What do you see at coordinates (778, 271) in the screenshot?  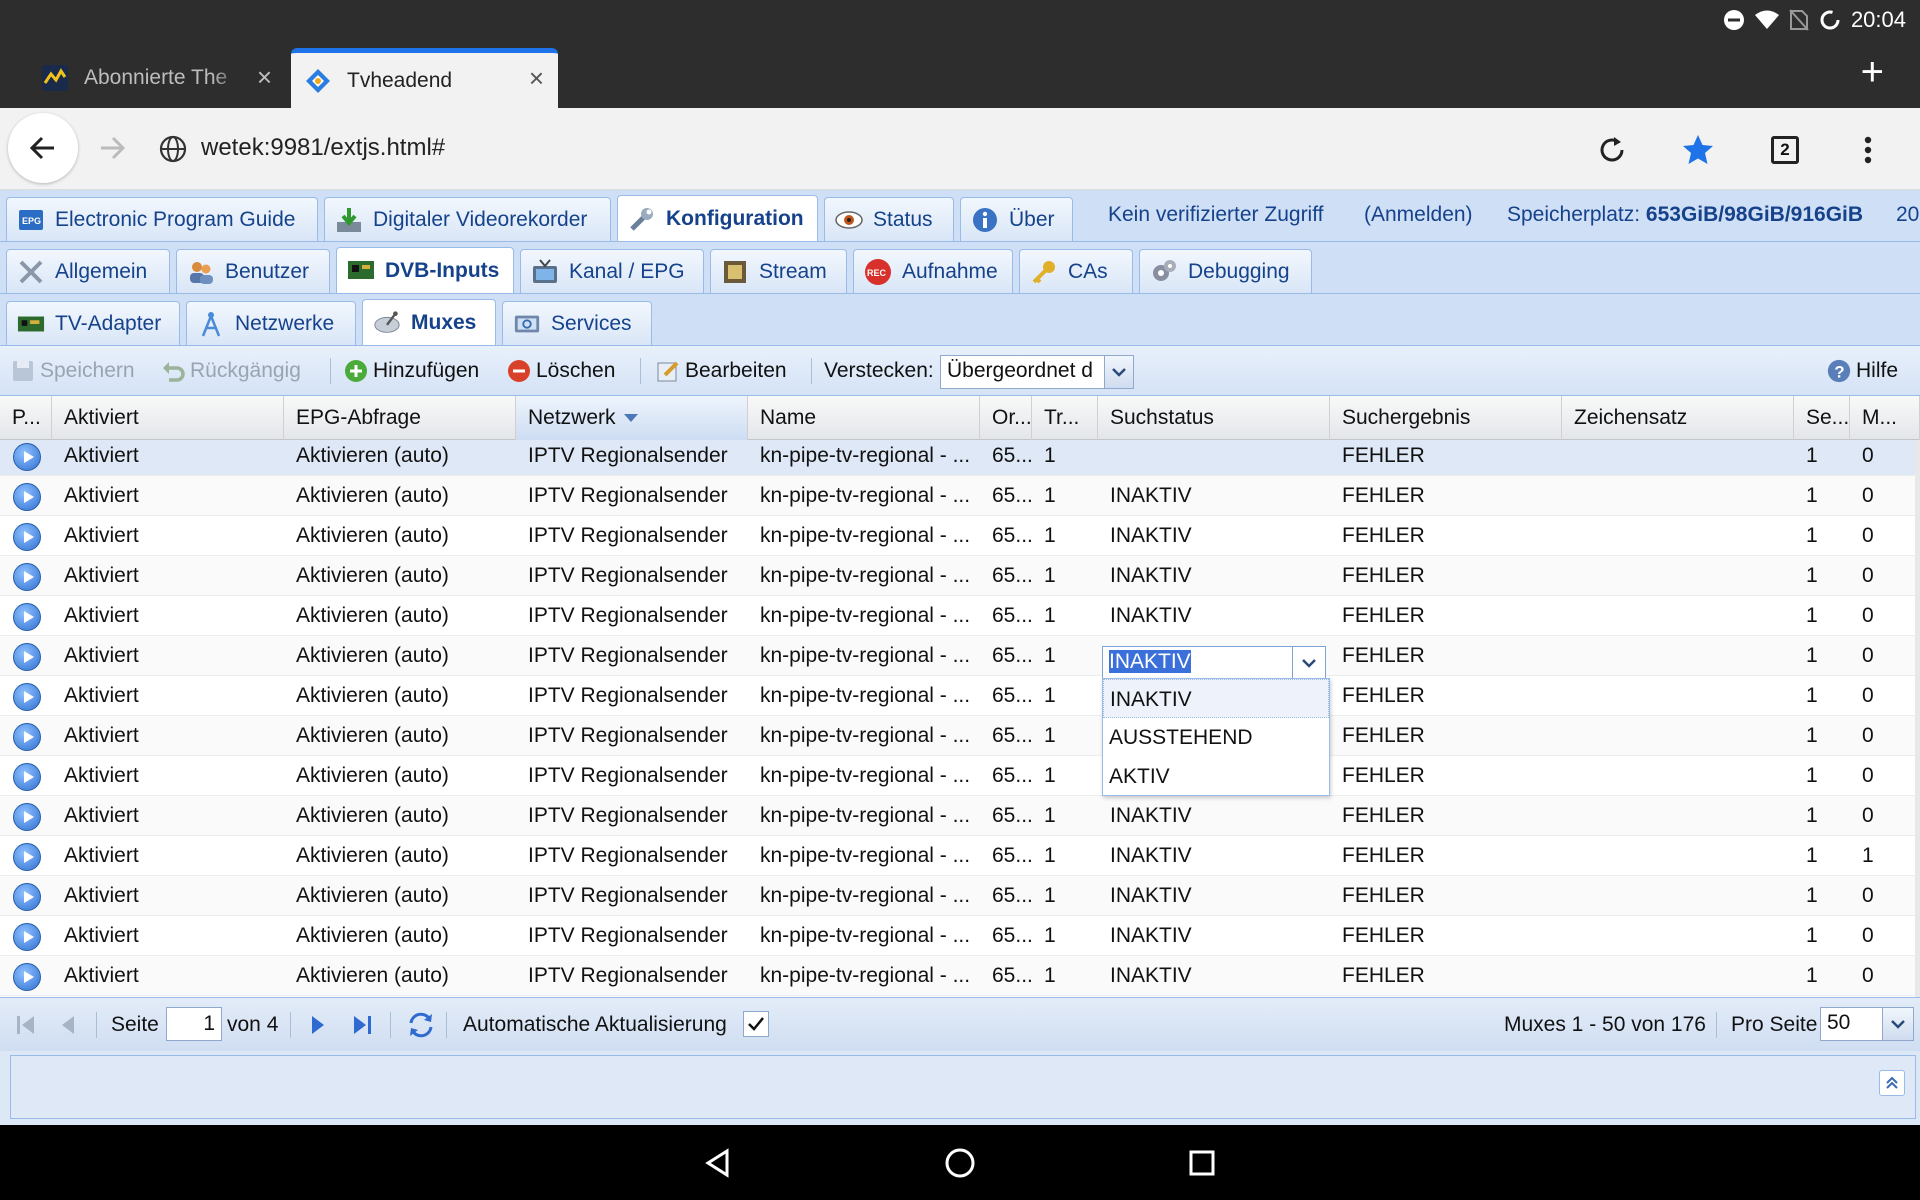 I see `tab-stream: Stream` at bounding box center [778, 271].